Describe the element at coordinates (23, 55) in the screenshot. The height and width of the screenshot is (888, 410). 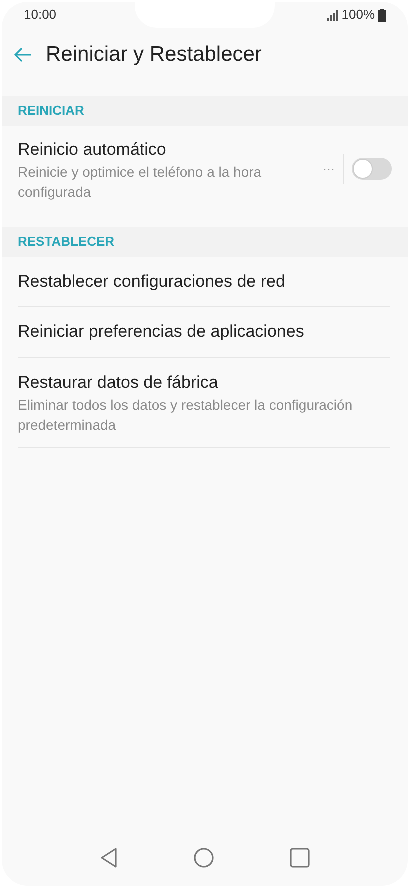
I see `back-arrow-icon` at that location.